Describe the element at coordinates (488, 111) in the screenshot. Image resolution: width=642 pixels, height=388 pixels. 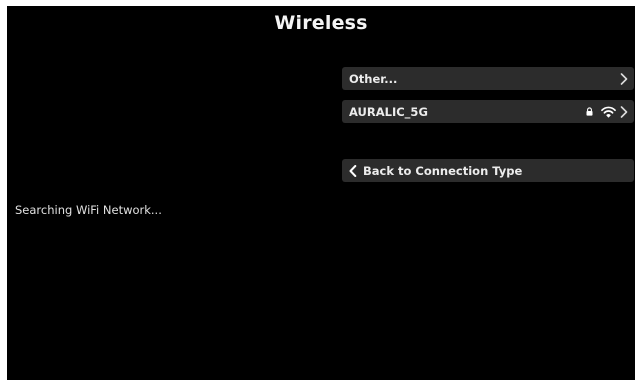
I see `network-item-auralic-5g: AURALIC_5G` at that location.